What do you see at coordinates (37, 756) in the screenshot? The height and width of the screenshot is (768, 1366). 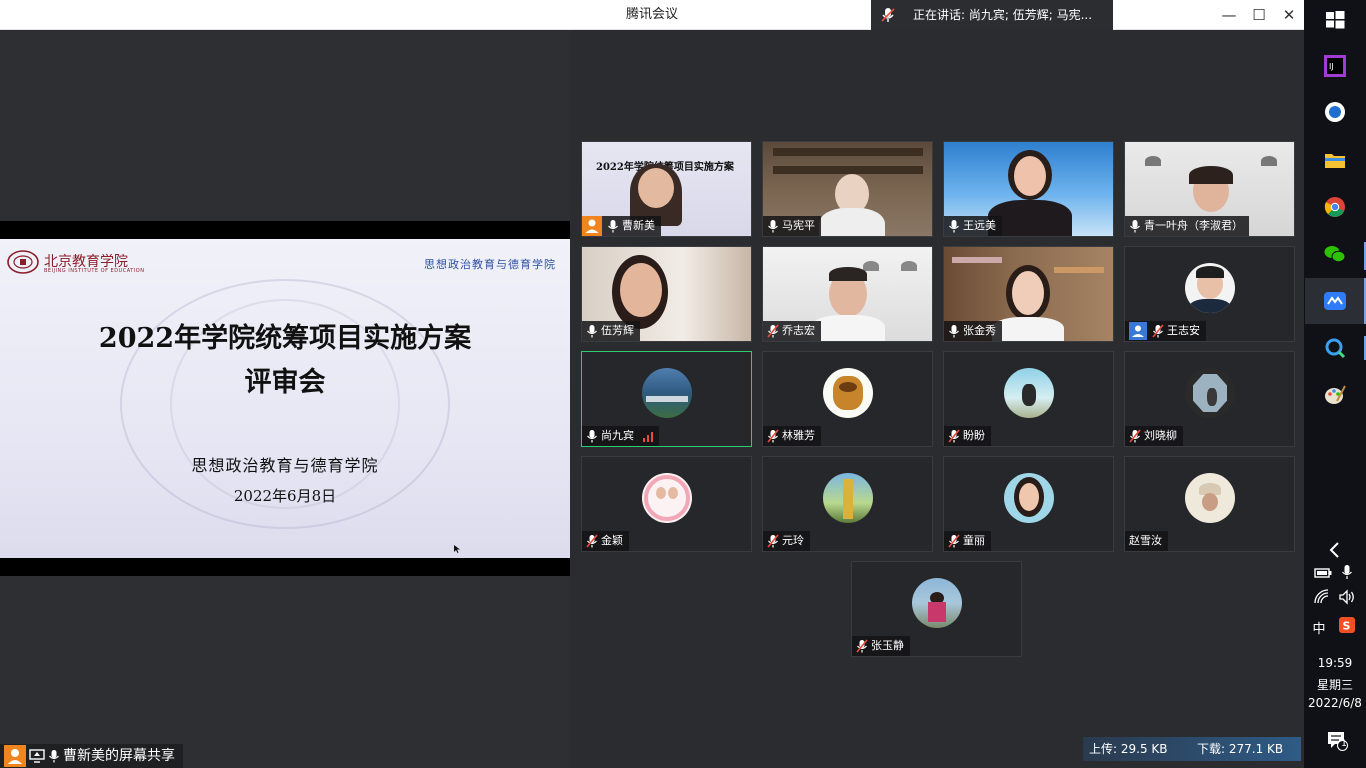 I see `screen-share-icon` at bounding box center [37, 756].